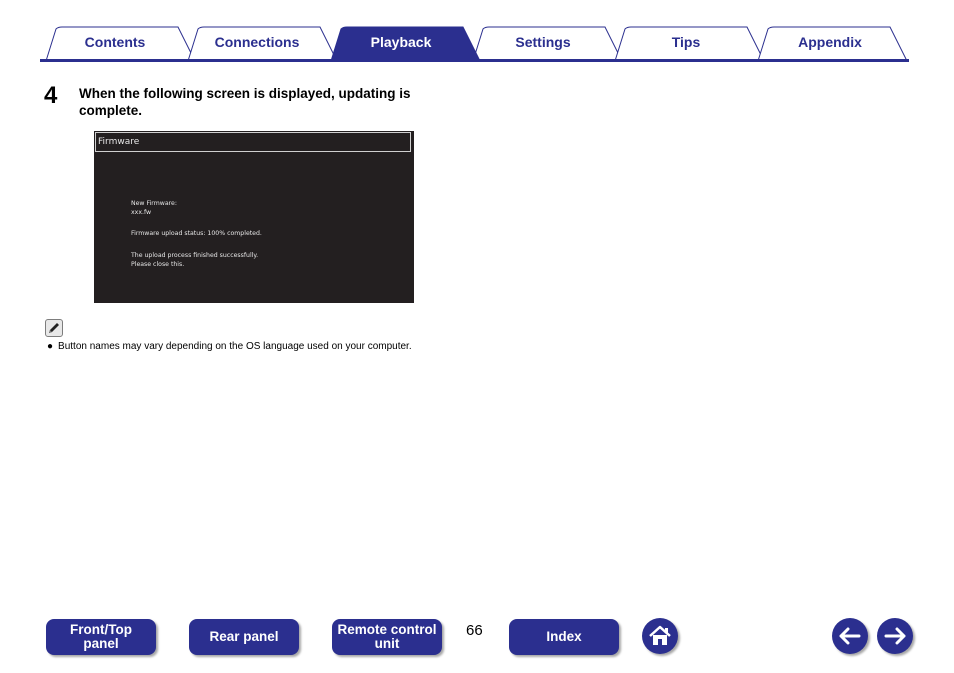 The width and height of the screenshot is (954, 673). I want to click on index-label: Index, so click(564, 636).